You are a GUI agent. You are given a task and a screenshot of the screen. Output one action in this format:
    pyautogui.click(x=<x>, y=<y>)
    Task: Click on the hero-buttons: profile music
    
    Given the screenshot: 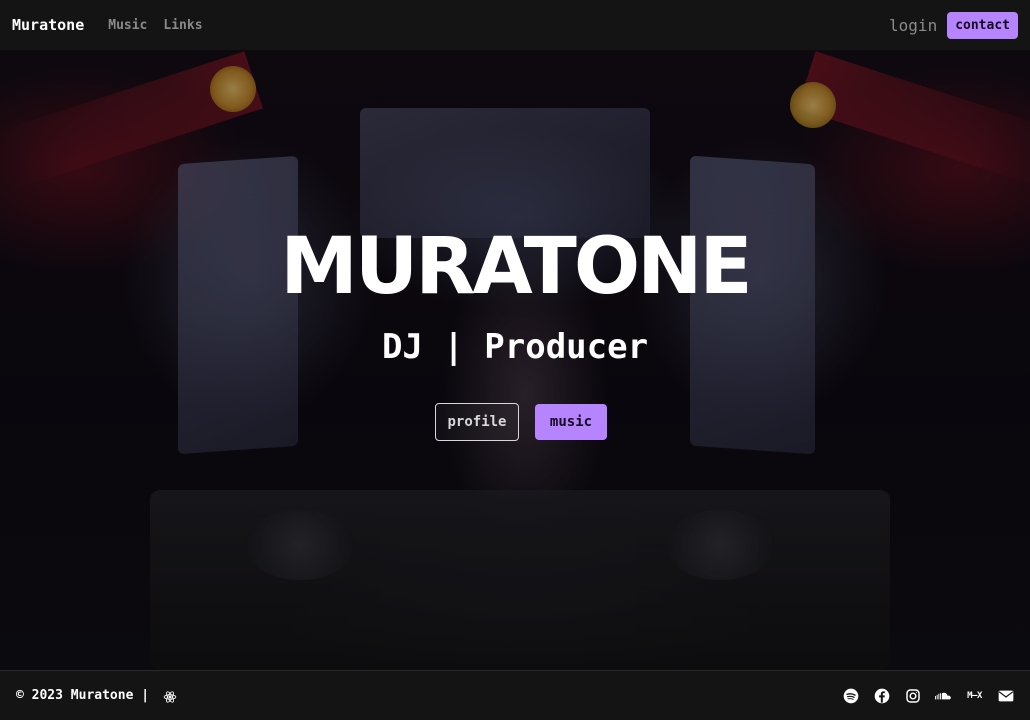 What is the action you would take?
    pyautogui.click(x=515, y=422)
    